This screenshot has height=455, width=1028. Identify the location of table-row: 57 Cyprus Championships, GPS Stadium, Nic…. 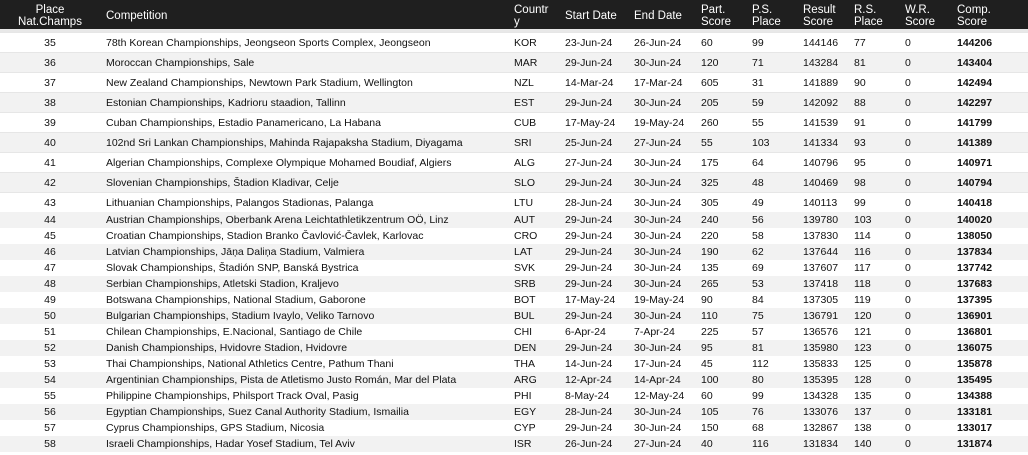
(514, 428).